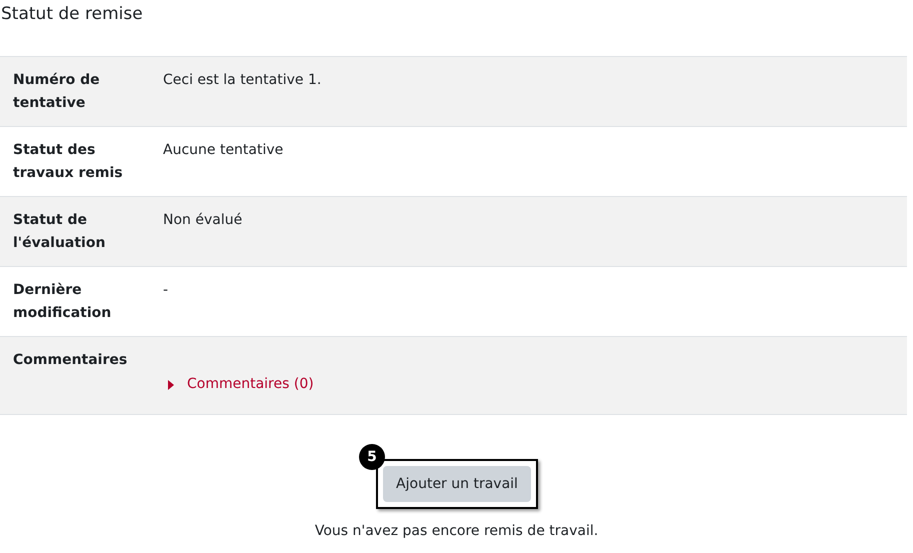 The width and height of the screenshot is (913, 553). What do you see at coordinates (68, 162) in the screenshot?
I see `row-label: Statut des travaux remis` at bounding box center [68, 162].